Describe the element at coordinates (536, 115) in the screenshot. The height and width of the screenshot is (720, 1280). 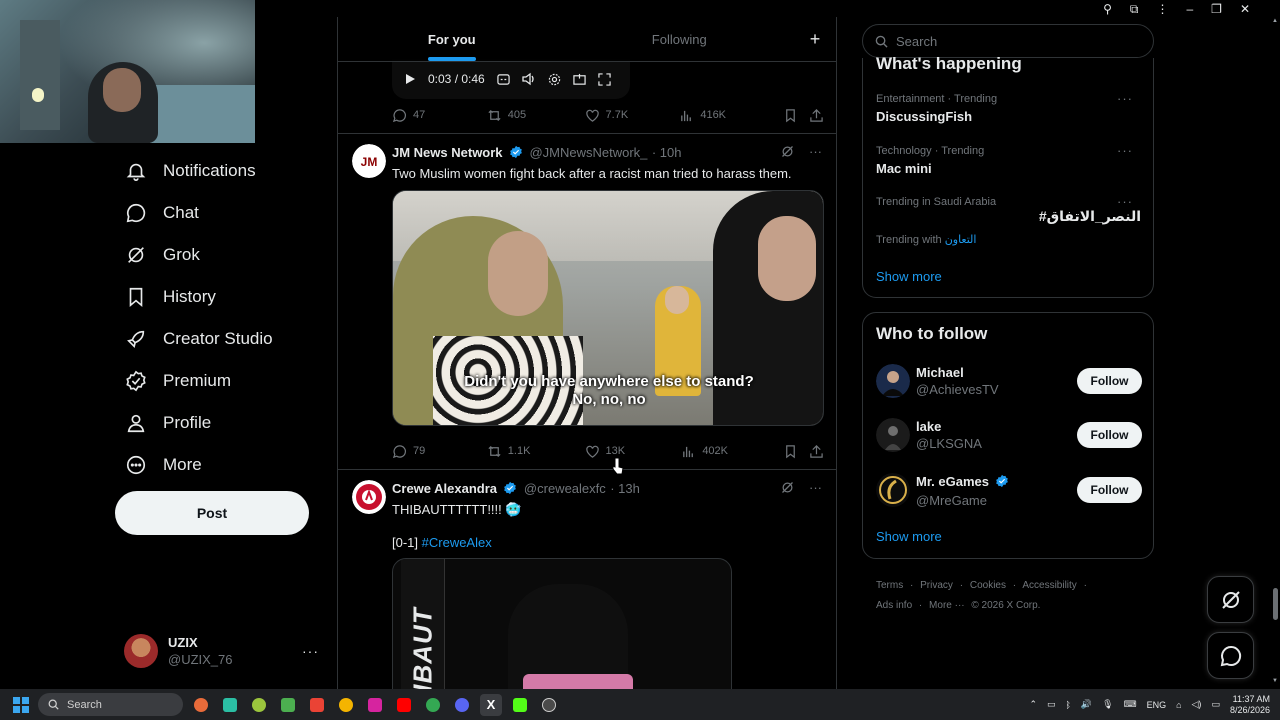
I see `repost-button: 405` at that location.